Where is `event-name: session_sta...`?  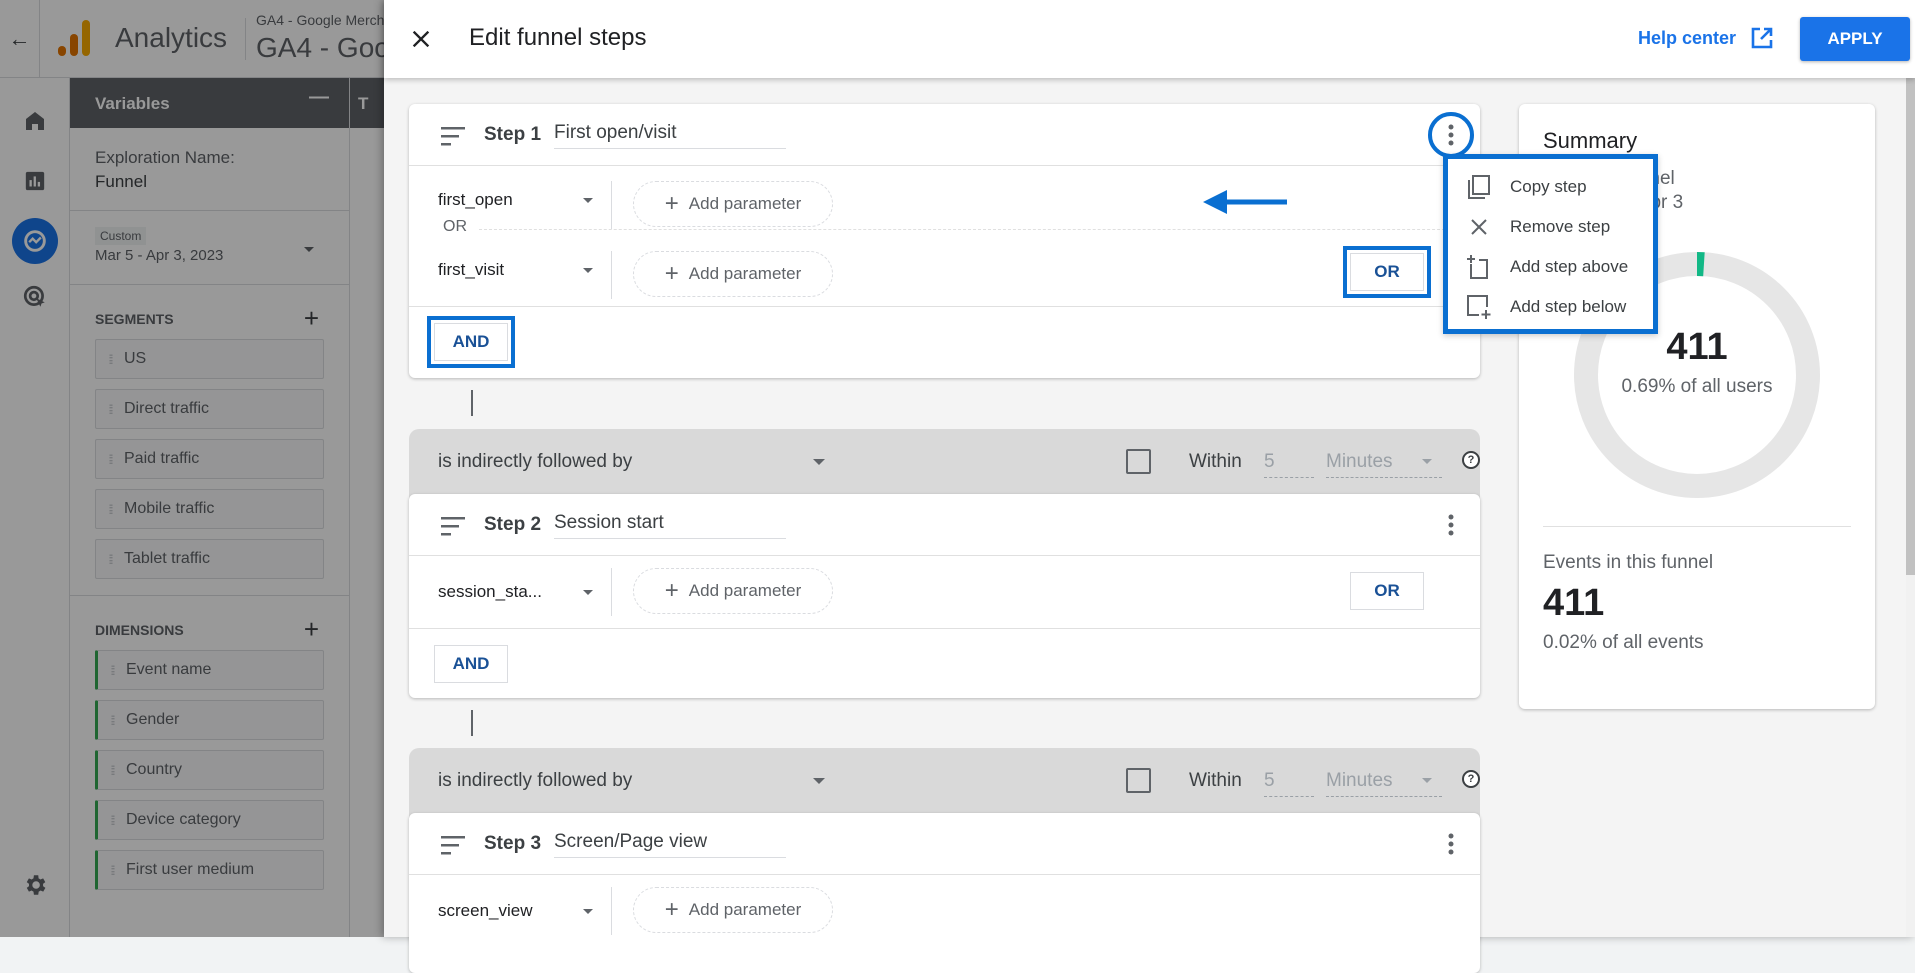
event-name: session_sta... is located at coordinates (490, 591).